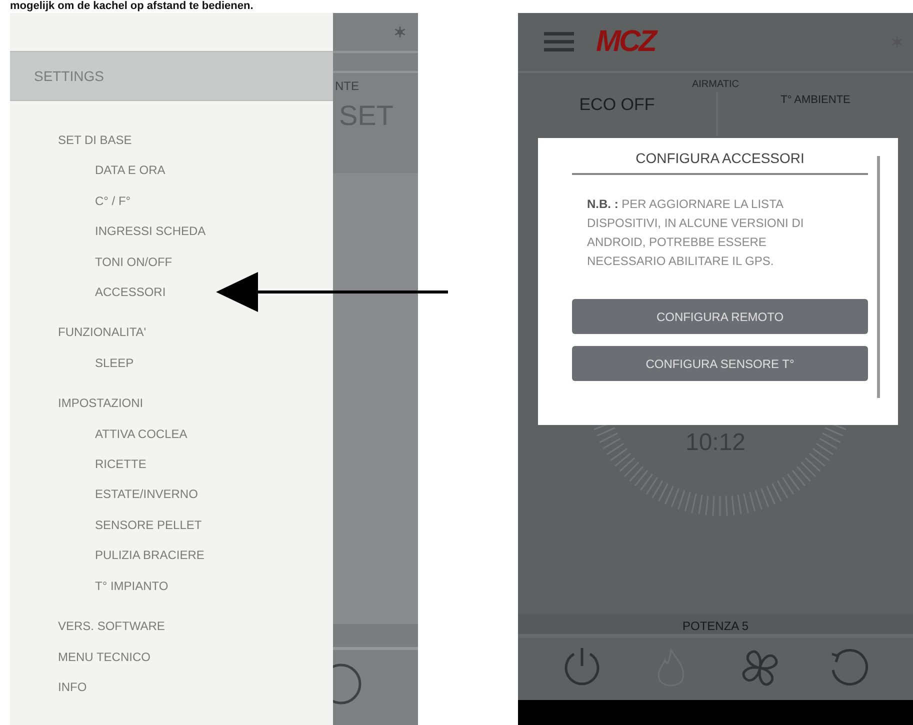 The image size is (913, 725). Describe the element at coordinates (171, 403) in the screenshot. I see `menu-item: IMPOSTAZIONI` at that location.